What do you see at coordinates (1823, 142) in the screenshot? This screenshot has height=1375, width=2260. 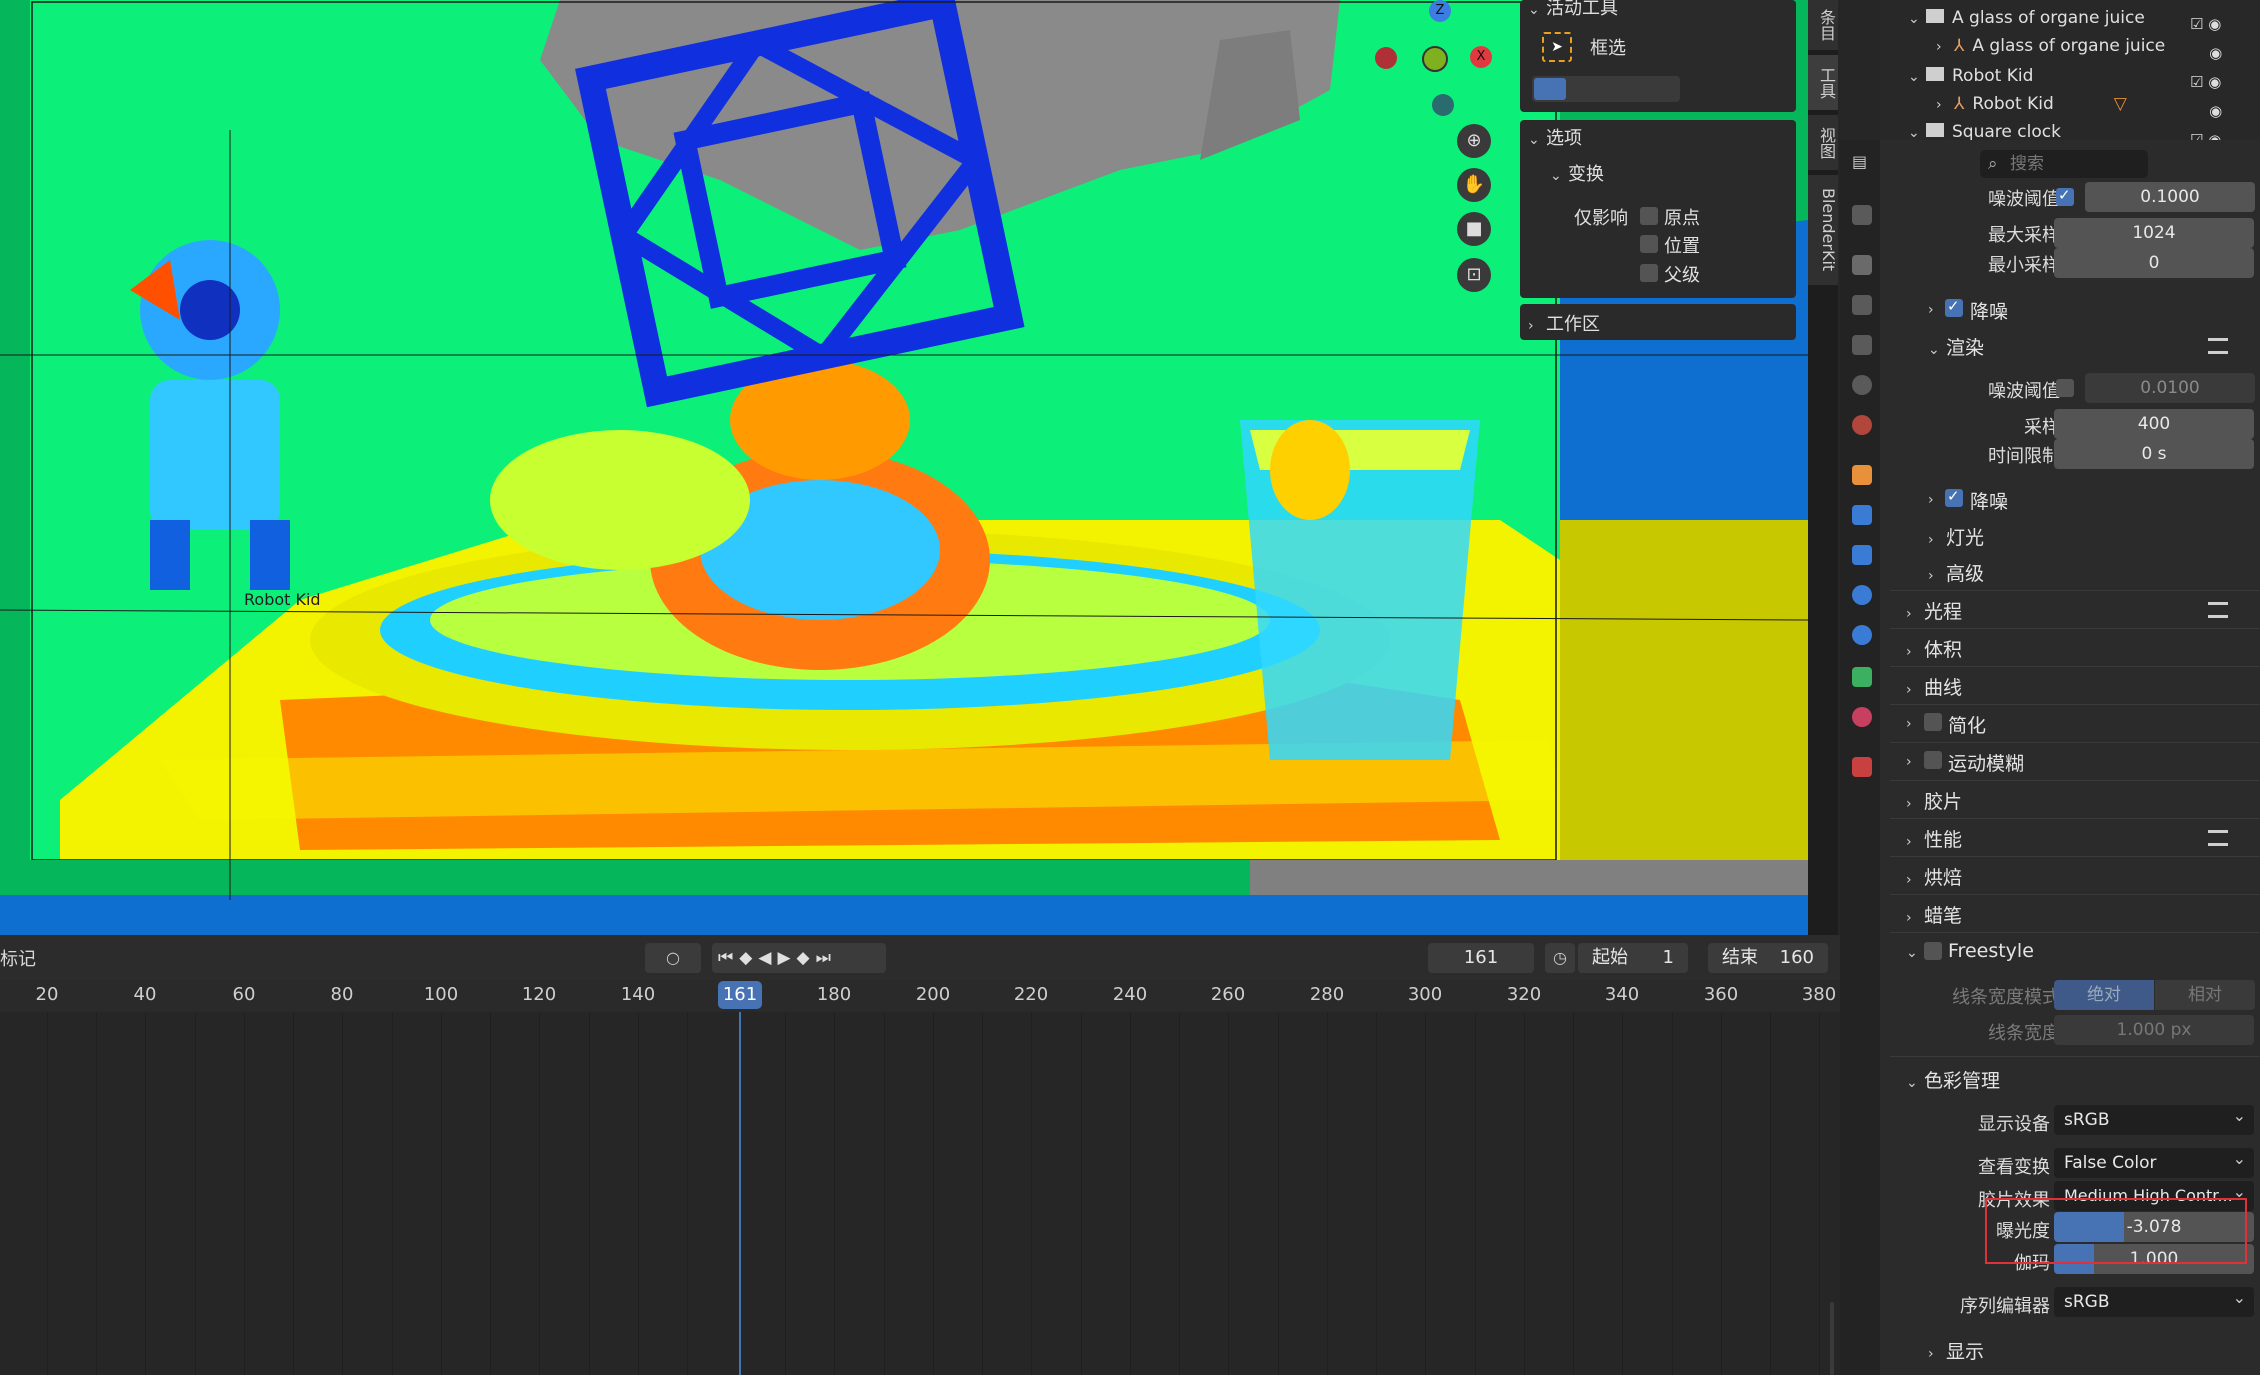 I see `tab-view: 视图` at bounding box center [1823, 142].